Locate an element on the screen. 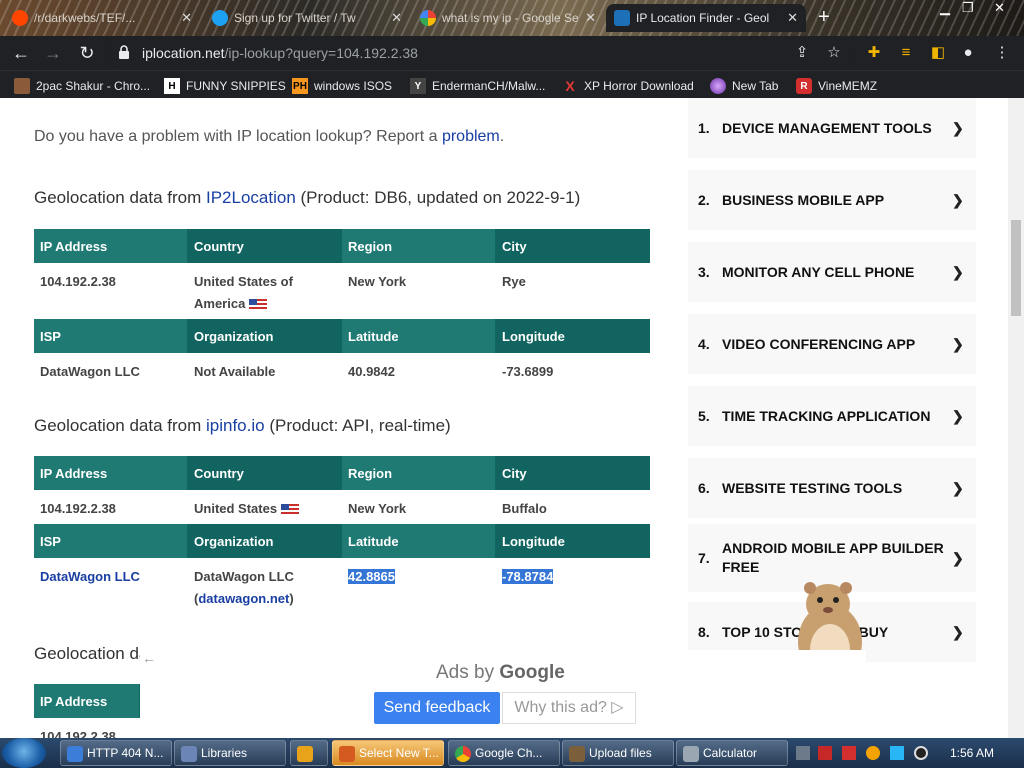 The width and height of the screenshot is (1024, 768). tray-volume-icon is located at coordinates (921, 753).